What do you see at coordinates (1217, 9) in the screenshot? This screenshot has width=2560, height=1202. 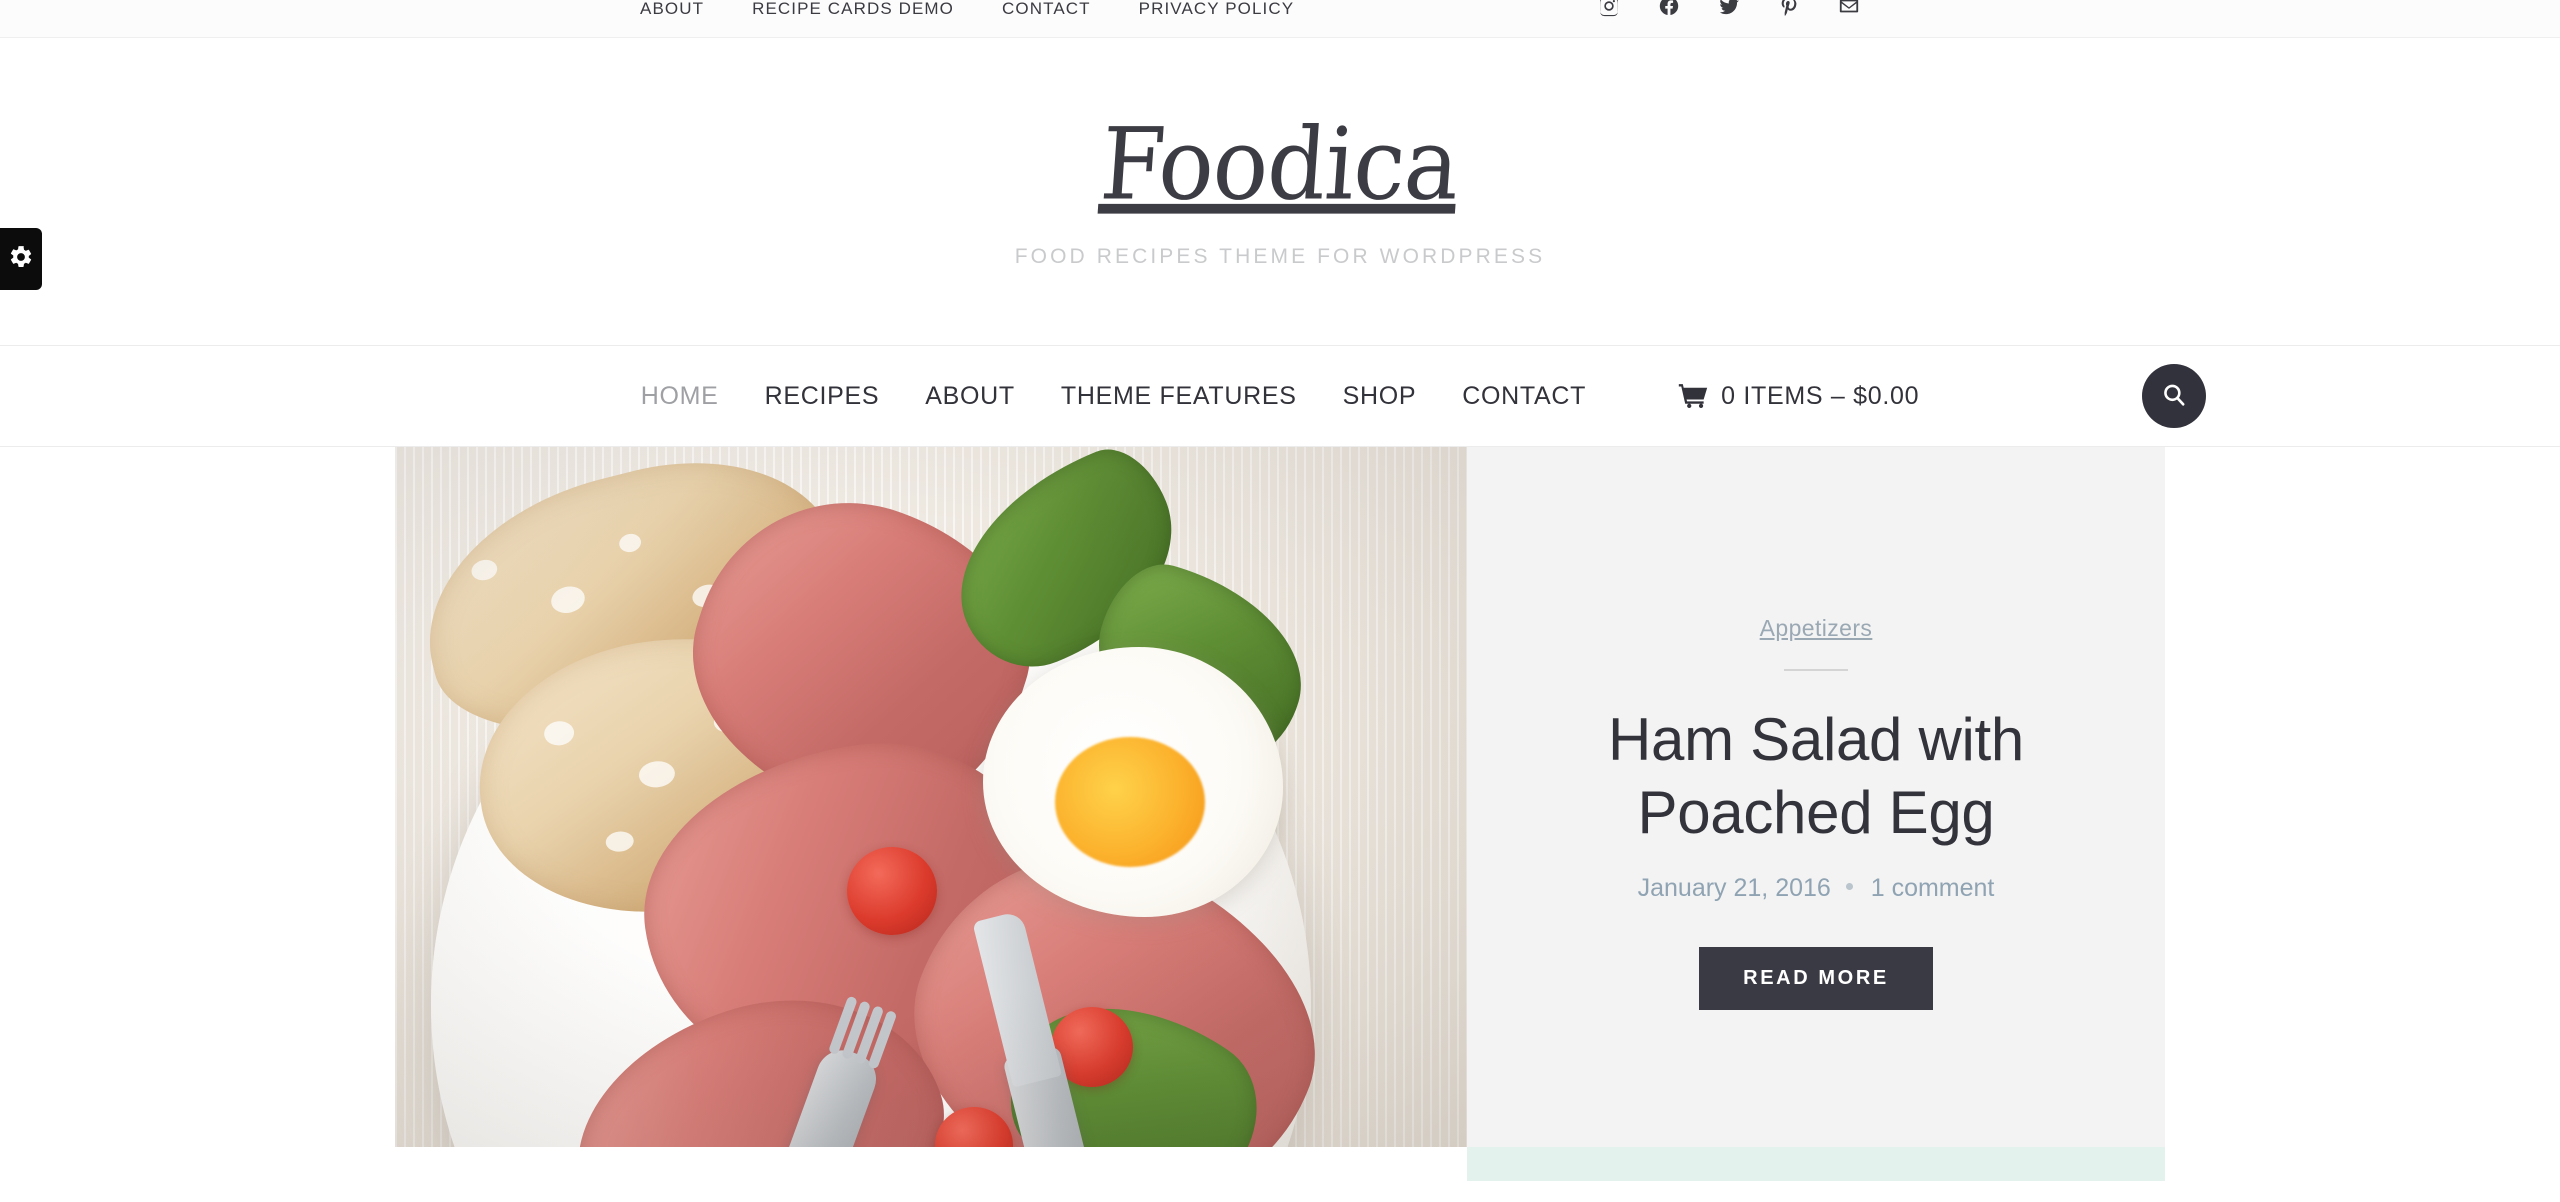 I see `top-menu-item-privacy-policy: PRIVACY POLICY` at bounding box center [1217, 9].